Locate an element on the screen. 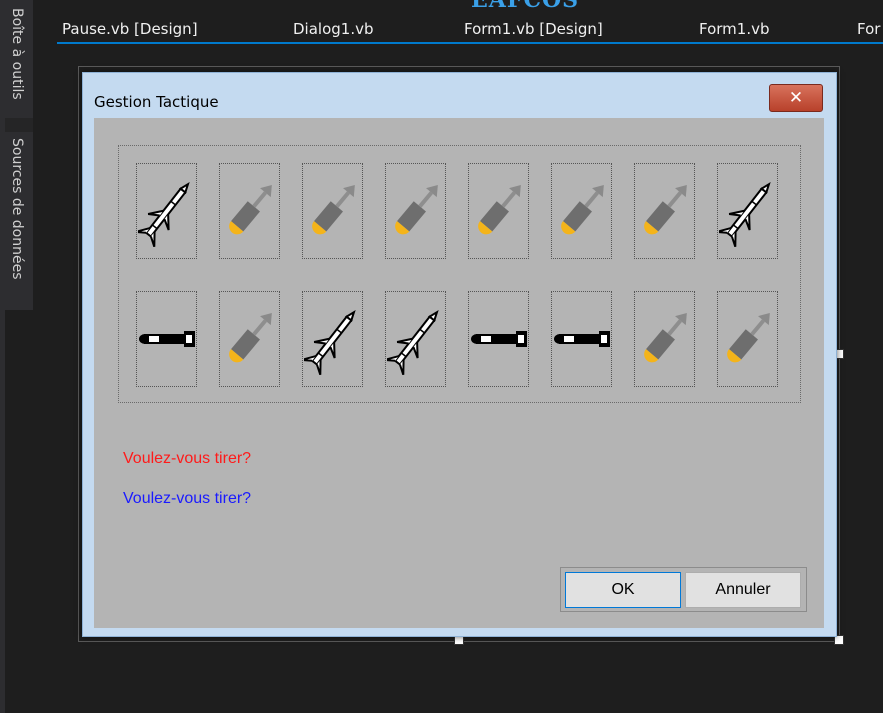 This screenshot has width=883, height=713. side-panel-tabs: Boîte à outils Sources de données is located at coordinates (19, 155).